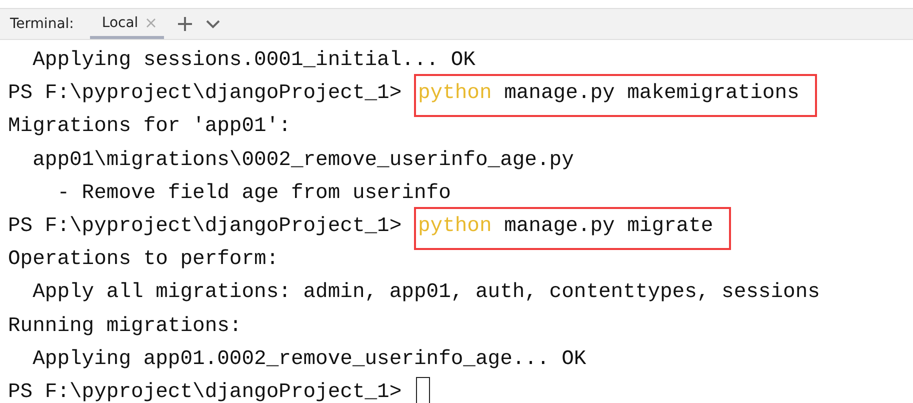 The width and height of the screenshot is (913, 403). Describe the element at coordinates (125, 327) in the screenshot. I see `output-line: Running migrations:` at that location.